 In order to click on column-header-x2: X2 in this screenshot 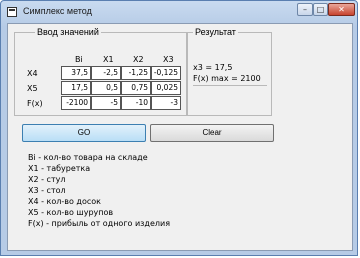, I will do `click(138, 59)`.